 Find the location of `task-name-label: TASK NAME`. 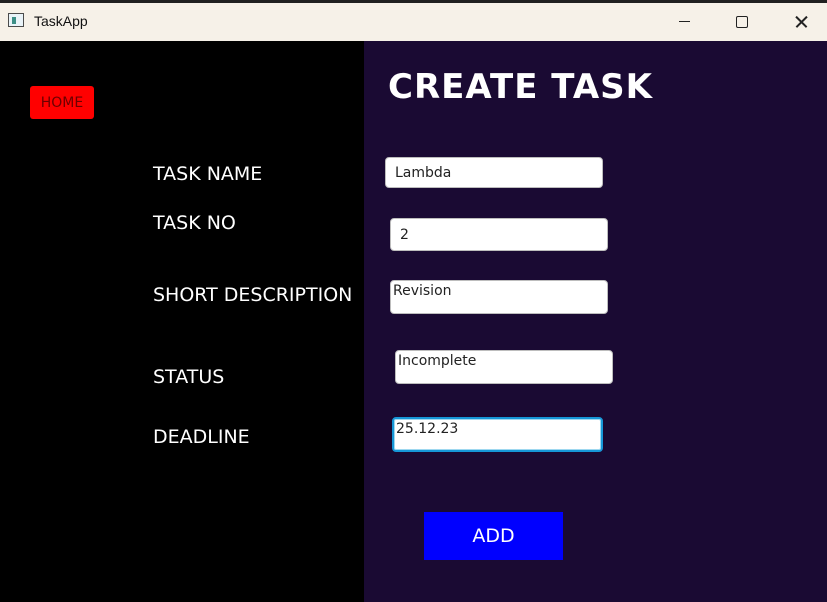

task-name-label: TASK NAME is located at coordinates (208, 174).